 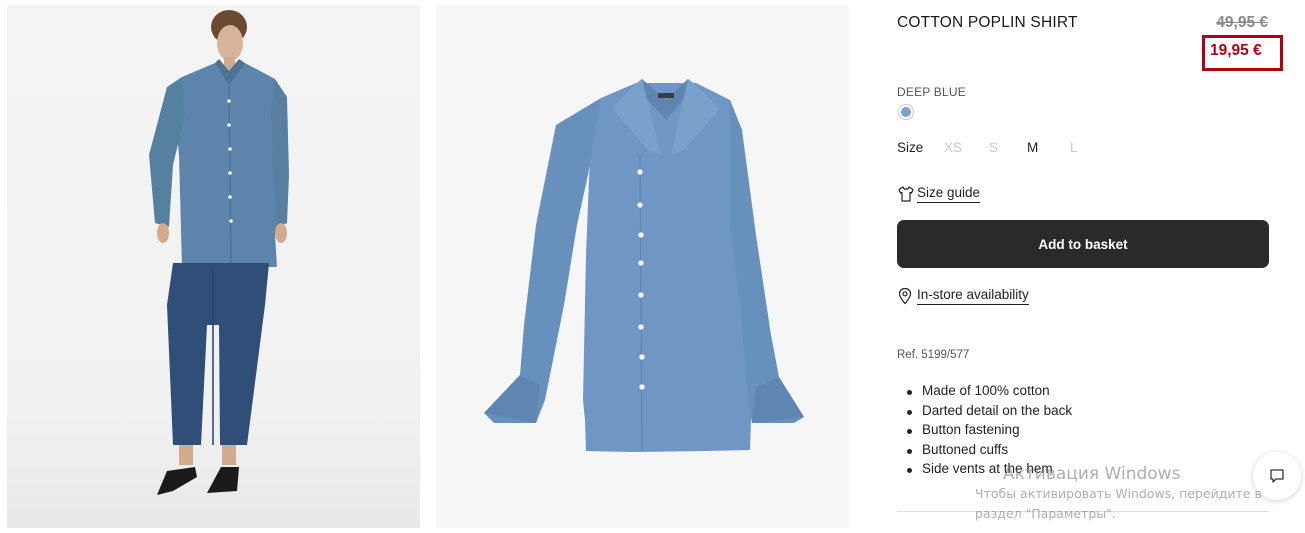 I want to click on feature-item: Buttoned cuffs, so click(x=989, y=450).